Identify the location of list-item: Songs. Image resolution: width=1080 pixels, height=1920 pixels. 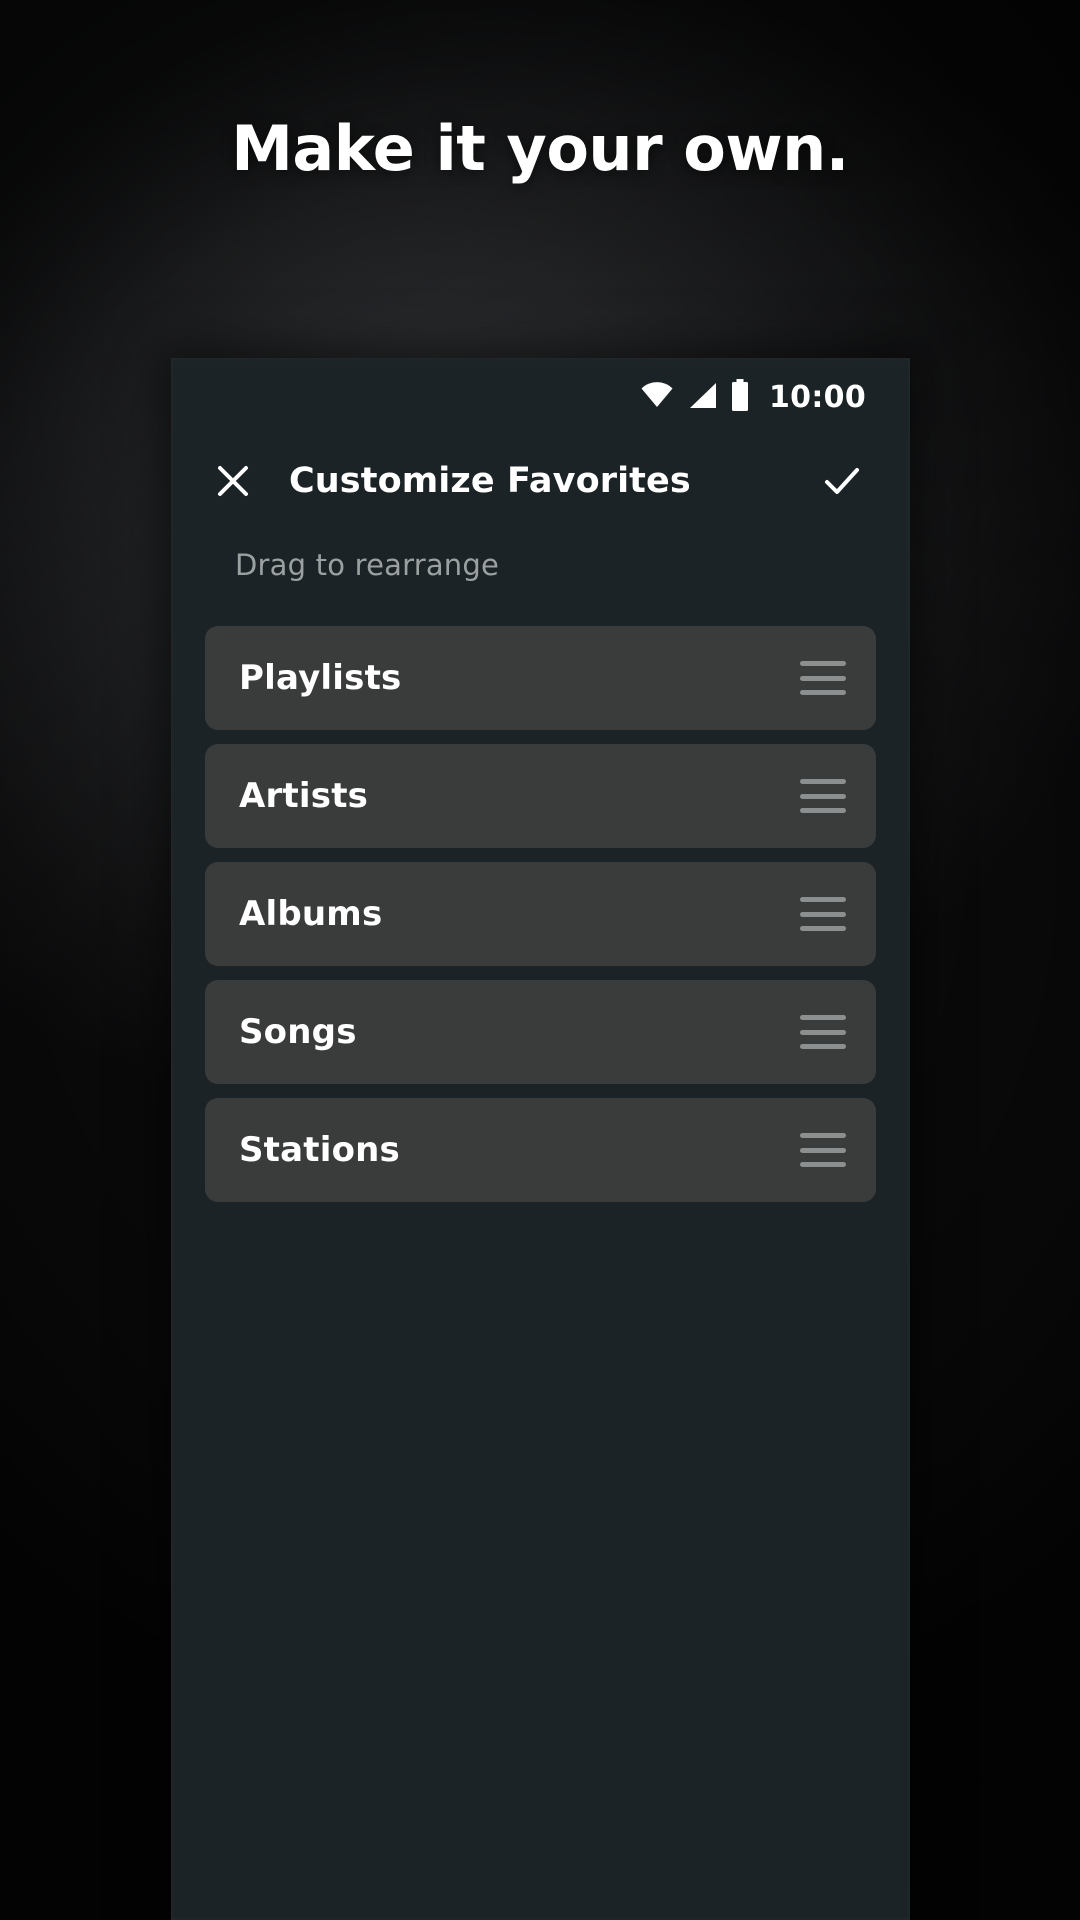
(540, 1032).